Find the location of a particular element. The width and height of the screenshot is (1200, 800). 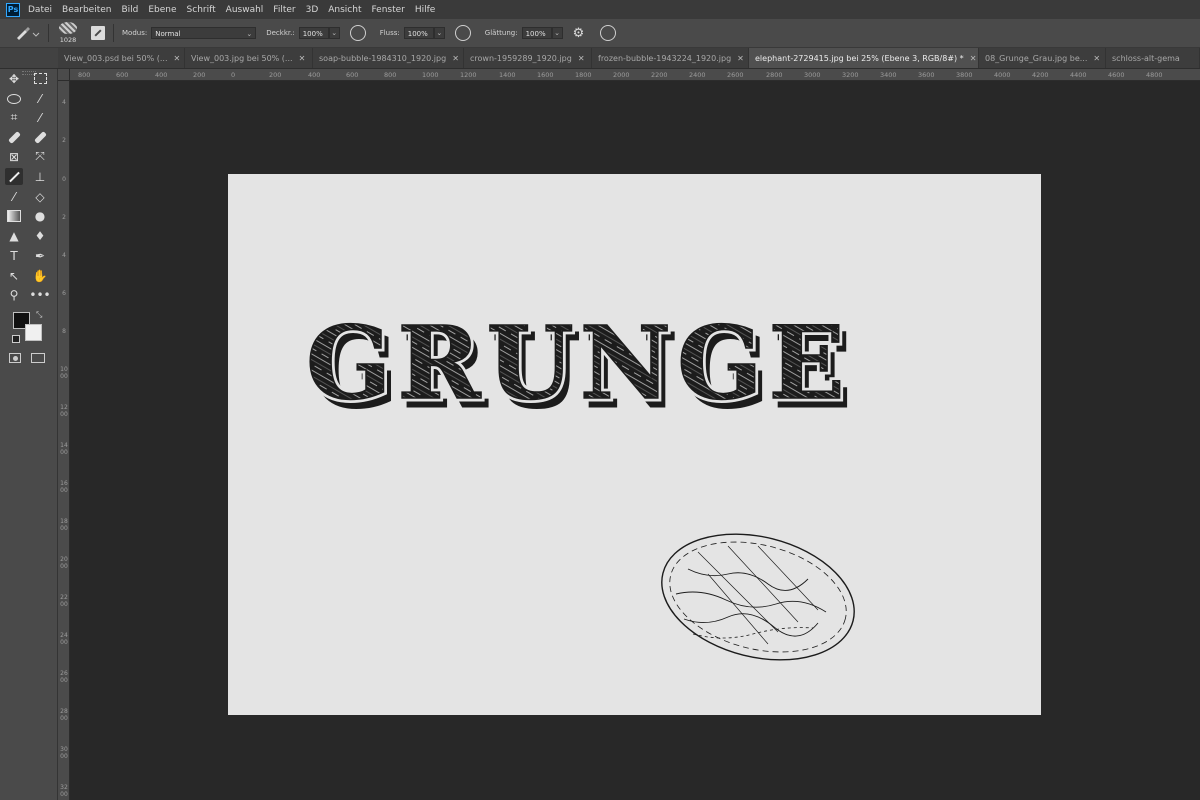

background-color-swatch is located at coordinates (33, 332).